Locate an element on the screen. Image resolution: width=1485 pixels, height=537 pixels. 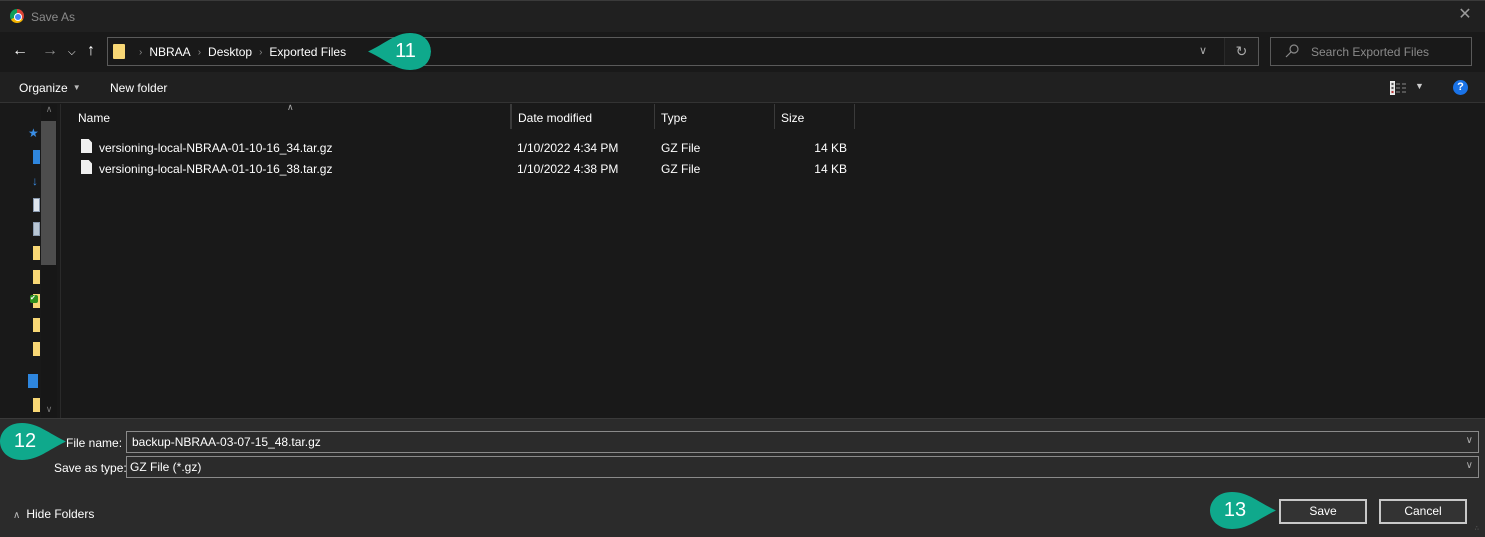
arrow-right-icon: → is located at coordinates (50, 51).